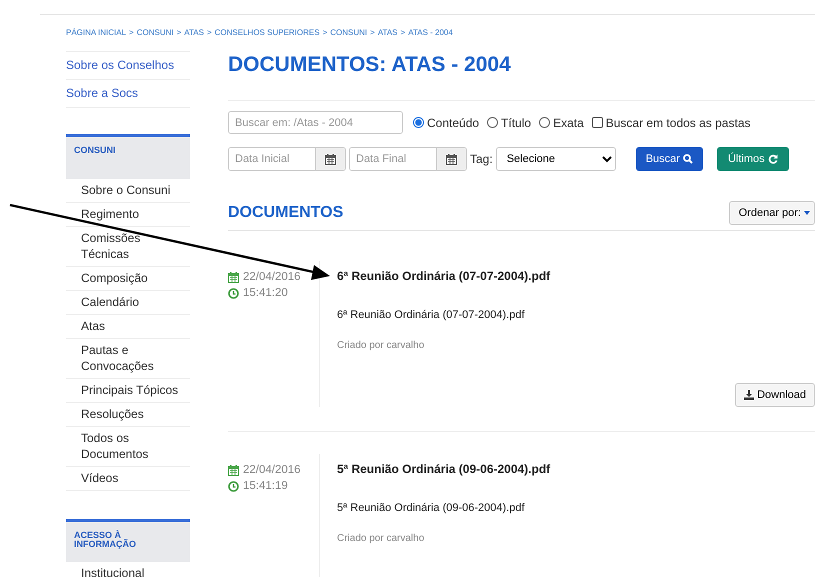  I want to click on search-button: Buscar, so click(669, 159).